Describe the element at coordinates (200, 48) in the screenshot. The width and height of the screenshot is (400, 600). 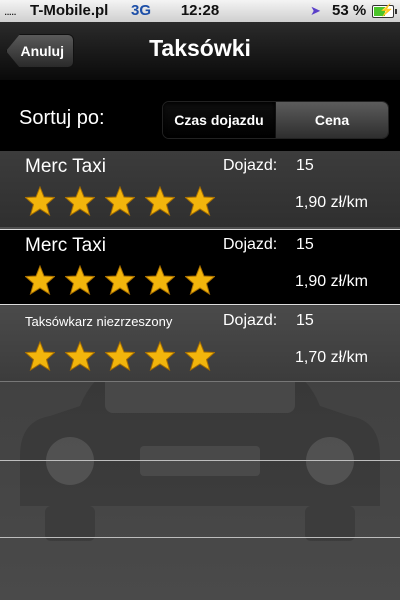
I see `page-title: Taksówki` at that location.